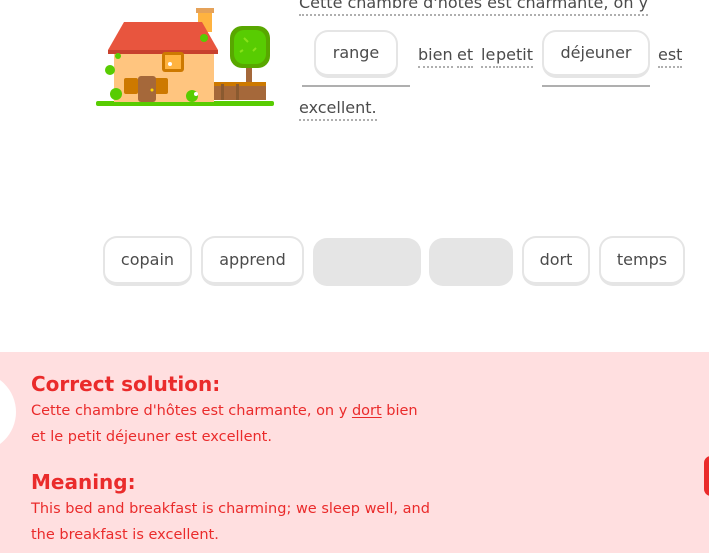  I want to click on word-bank-token: dort, so click(556, 261).